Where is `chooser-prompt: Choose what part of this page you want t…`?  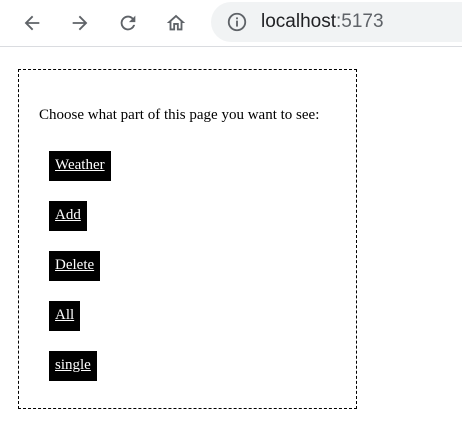 chooser-prompt: Choose what part of this page you want t… is located at coordinates (179, 115).